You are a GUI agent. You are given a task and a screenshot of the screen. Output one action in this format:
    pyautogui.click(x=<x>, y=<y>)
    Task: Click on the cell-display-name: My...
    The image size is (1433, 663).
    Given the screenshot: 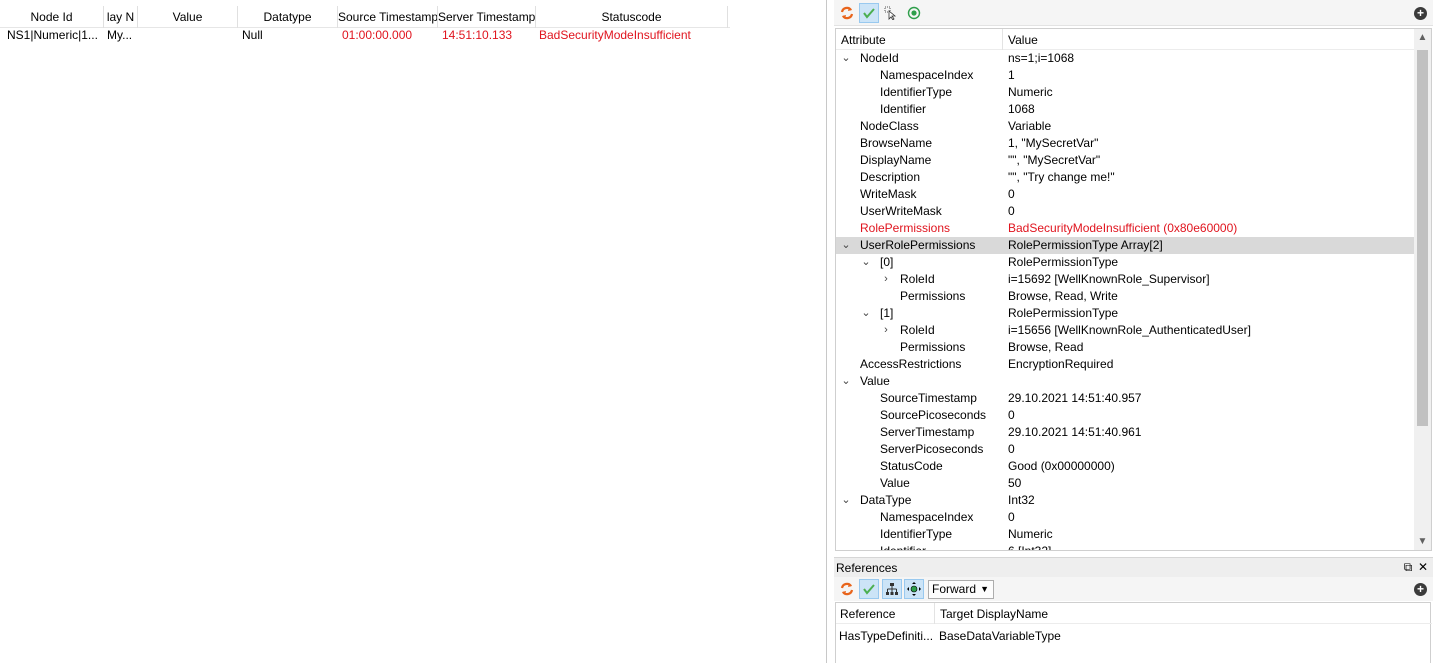 What is the action you would take?
    pyautogui.click(x=120, y=35)
    